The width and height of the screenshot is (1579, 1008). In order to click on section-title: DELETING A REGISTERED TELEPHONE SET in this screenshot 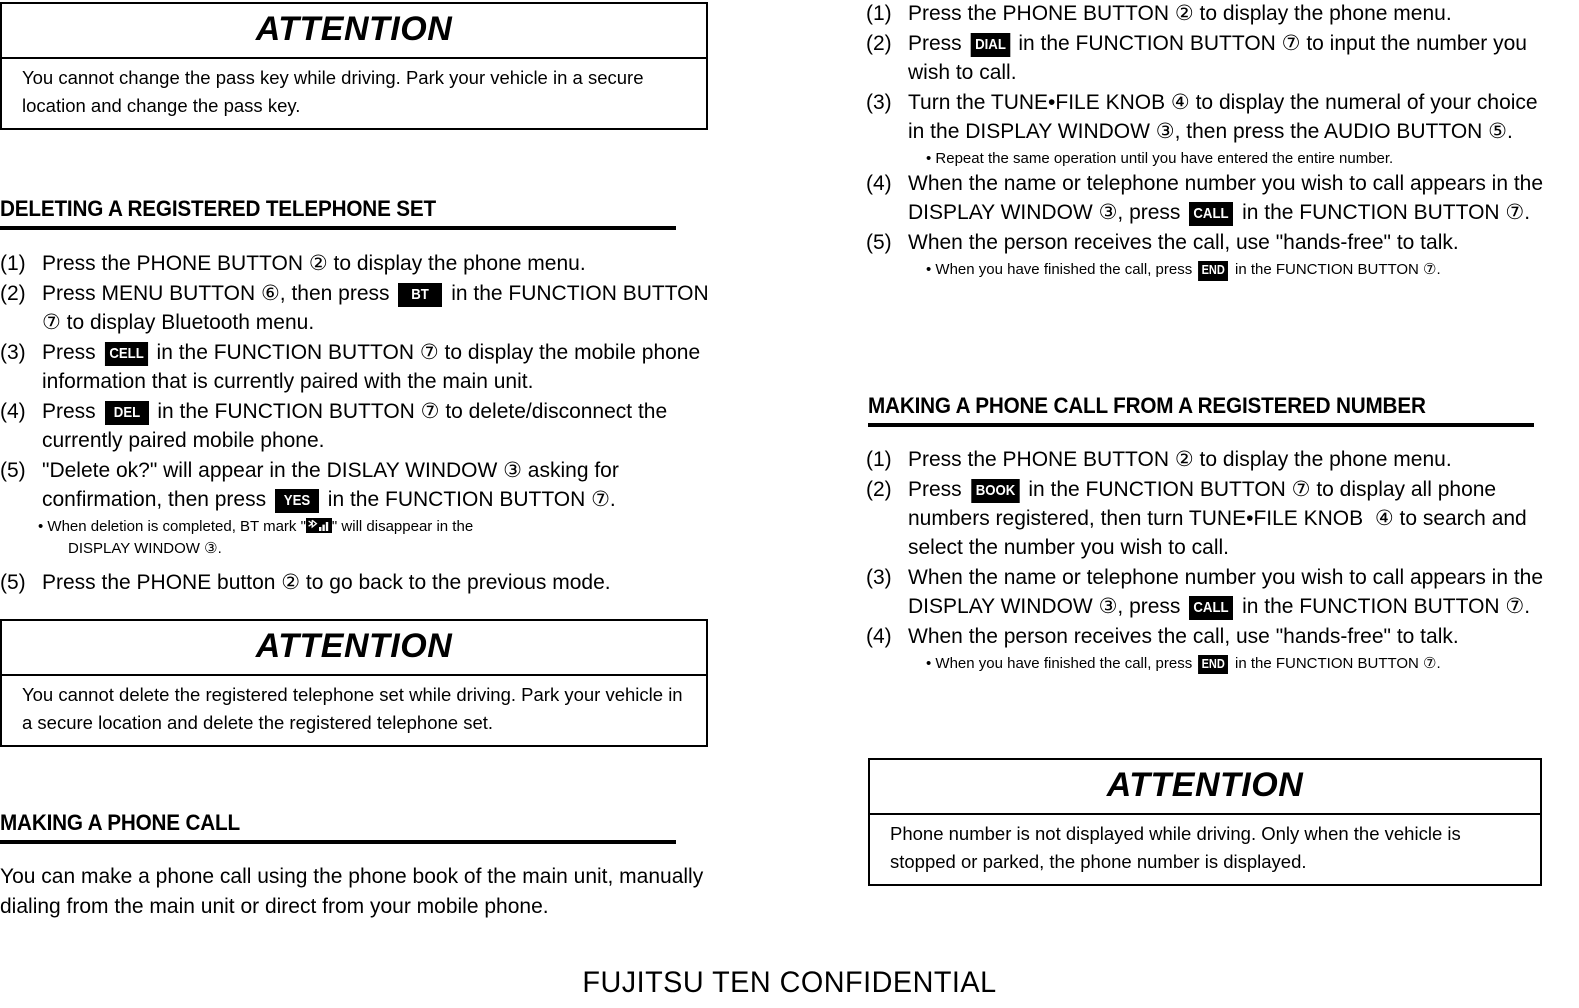, I will do `click(218, 208)`.